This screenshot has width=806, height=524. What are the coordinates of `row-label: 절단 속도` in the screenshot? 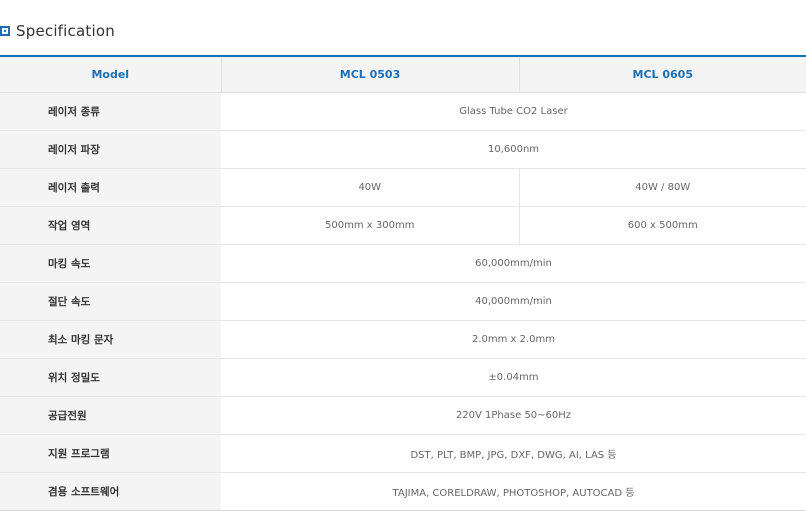 It's located at (110, 301).